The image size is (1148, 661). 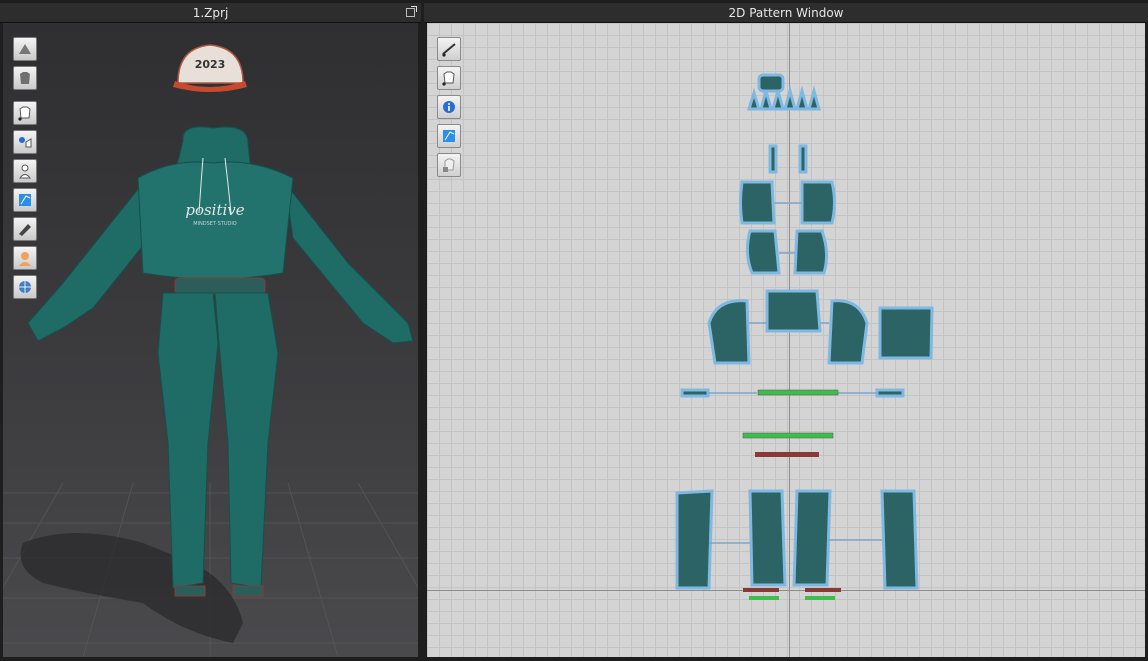 I want to click on cap-pieces, so click(x=783, y=92).